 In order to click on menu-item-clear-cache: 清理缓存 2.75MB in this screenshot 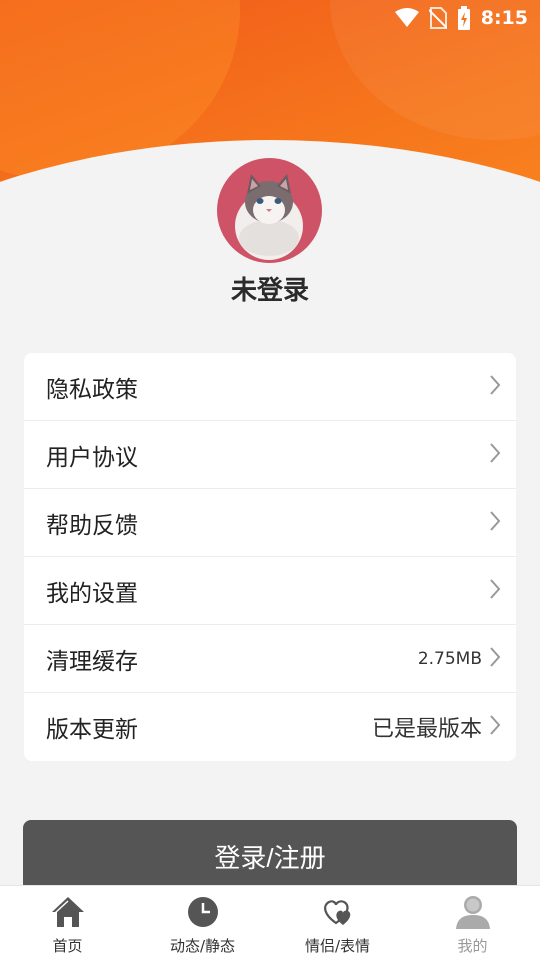, I will do `click(270, 659)`.